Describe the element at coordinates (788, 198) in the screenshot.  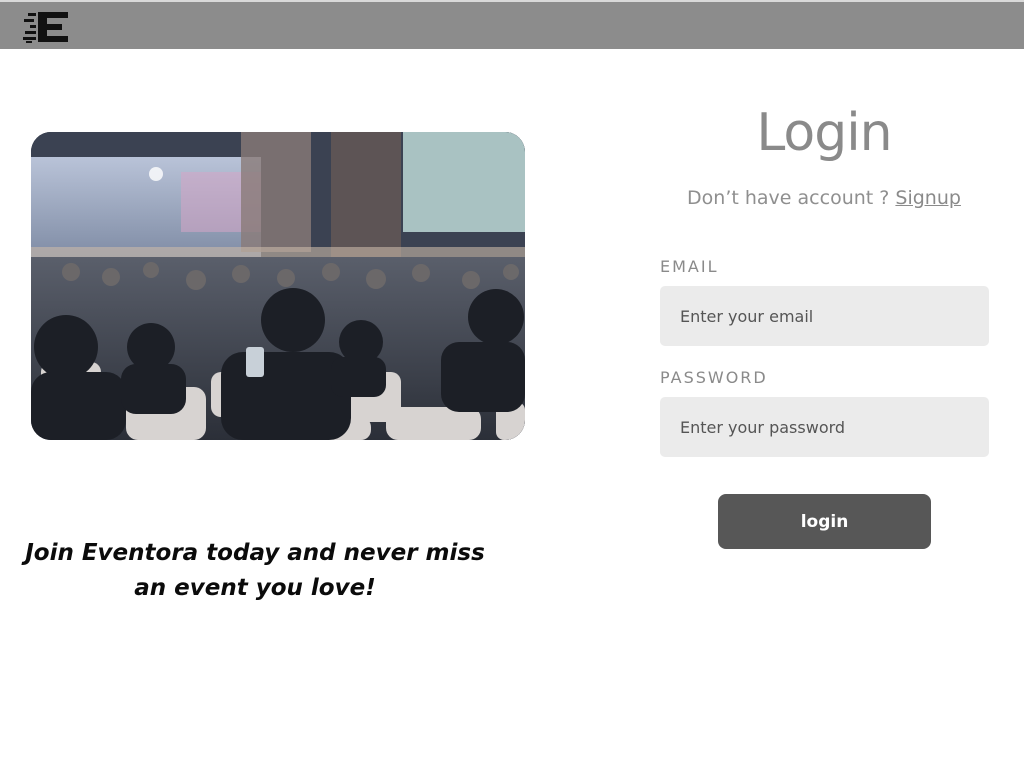
I see `signup-prompt-text: Don’t have account ?` at that location.